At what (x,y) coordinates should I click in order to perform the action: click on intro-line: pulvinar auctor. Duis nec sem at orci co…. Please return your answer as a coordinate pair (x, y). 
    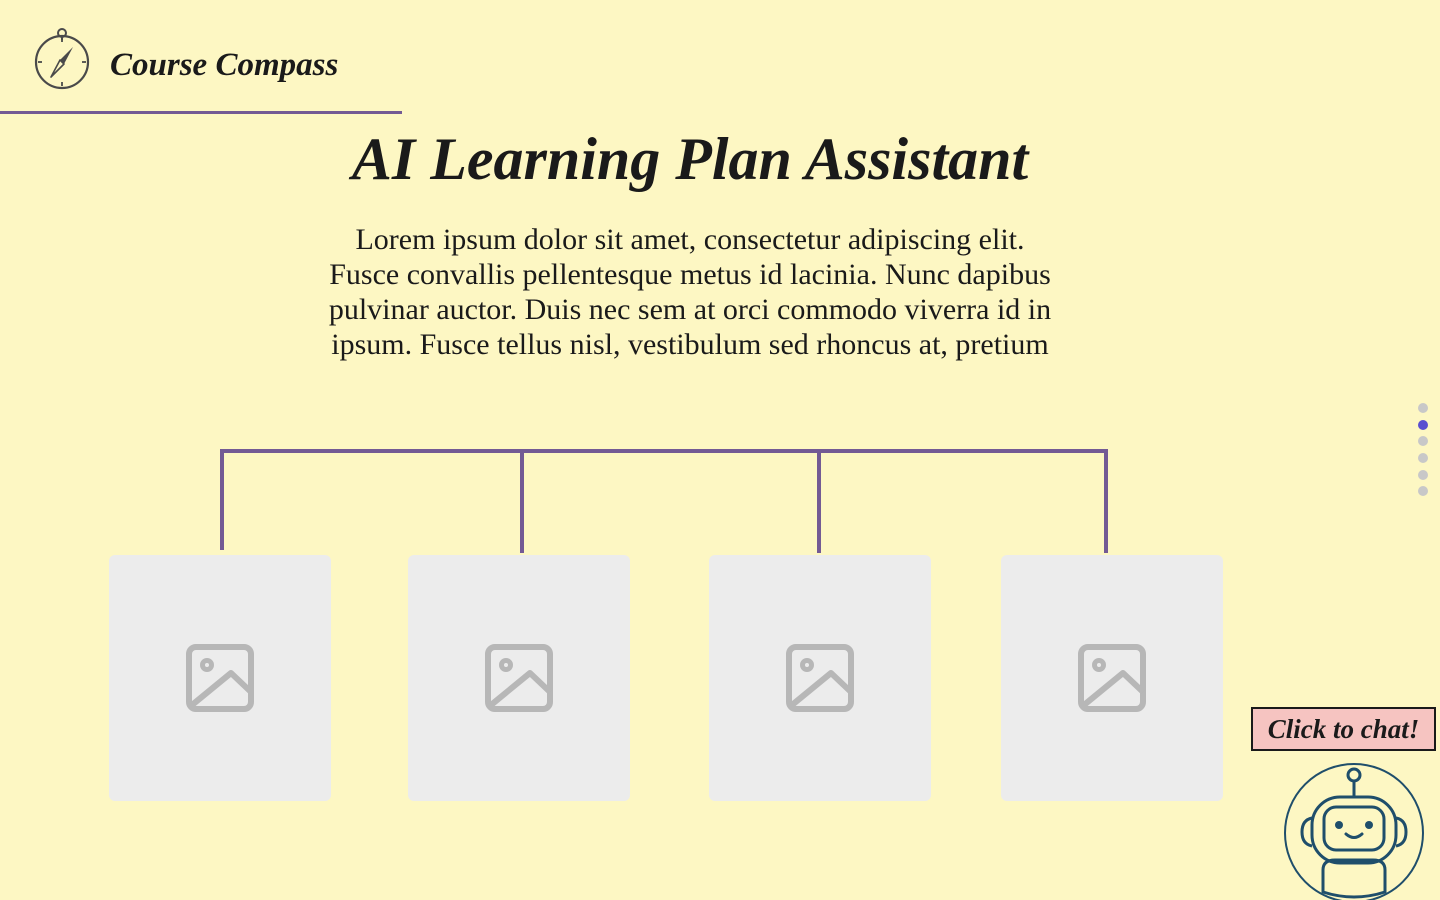
    Looking at the image, I should click on (690, 309).